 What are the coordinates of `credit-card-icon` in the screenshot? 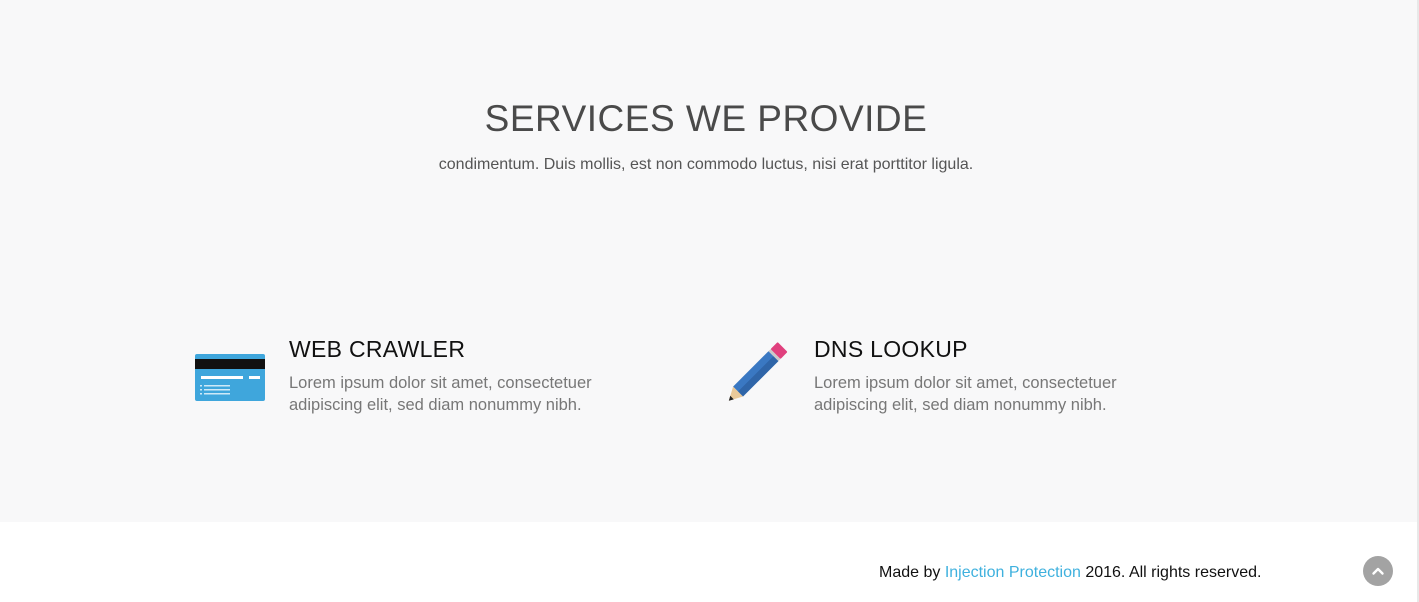 It's located at (230, 376).